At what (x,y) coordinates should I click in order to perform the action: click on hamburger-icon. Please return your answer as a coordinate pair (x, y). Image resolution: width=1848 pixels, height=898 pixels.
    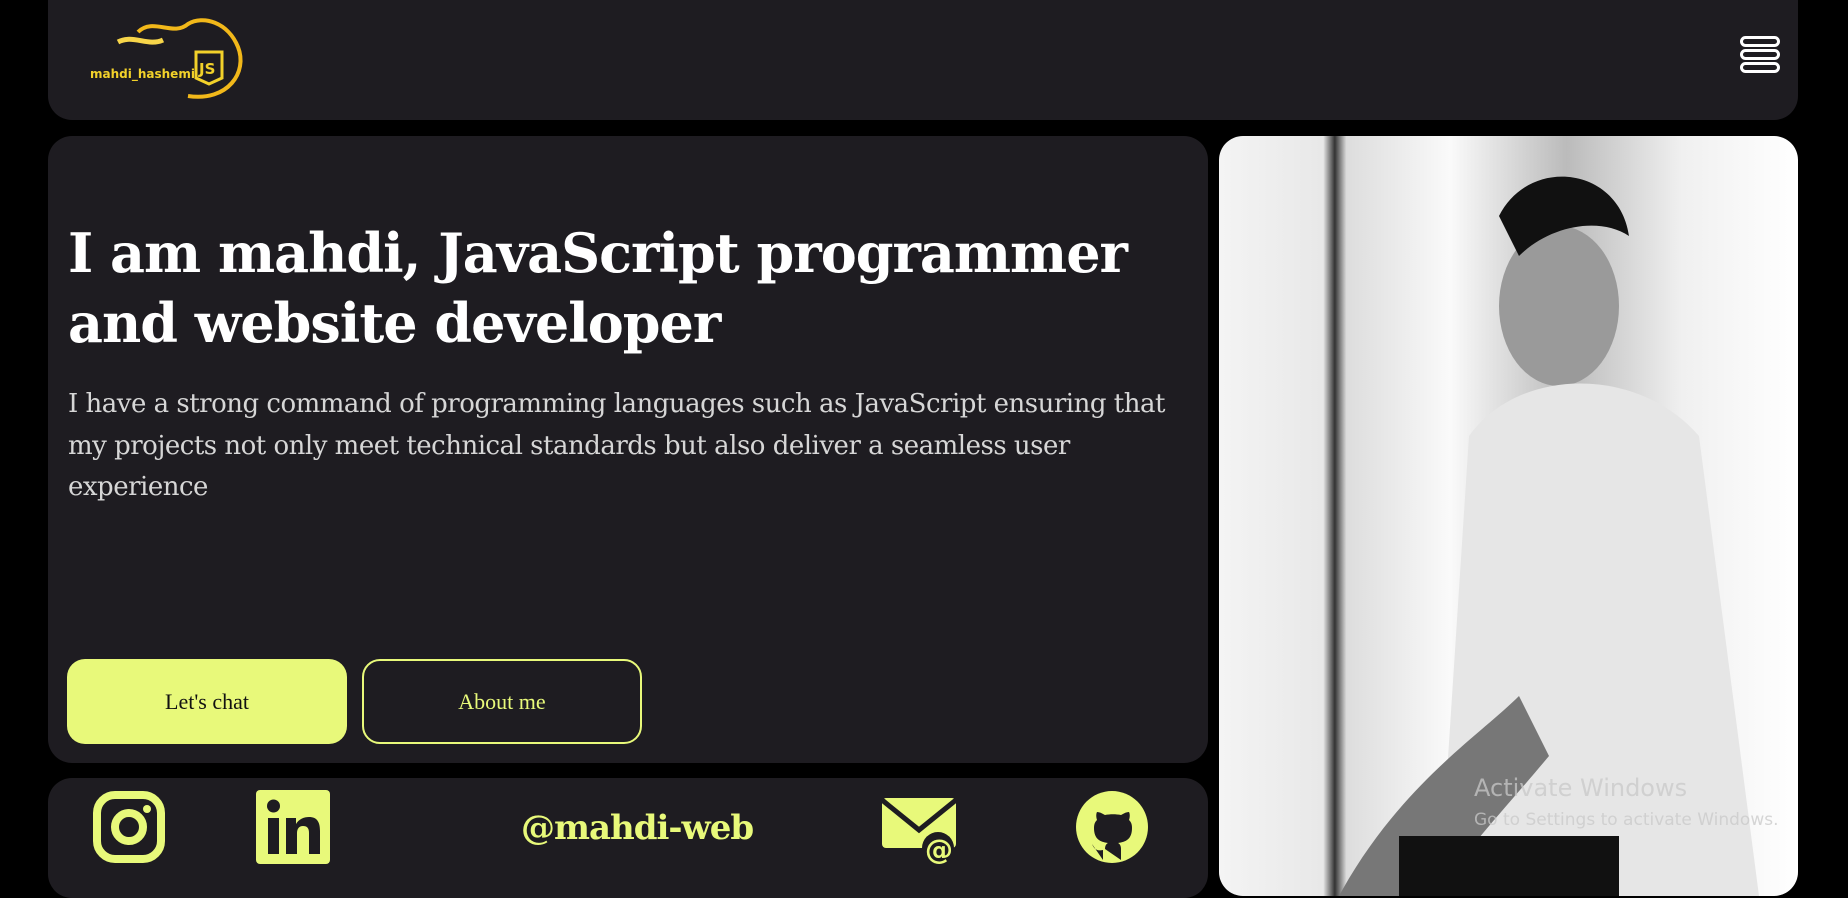
    Looking at the image, I should click on (1760, 57).